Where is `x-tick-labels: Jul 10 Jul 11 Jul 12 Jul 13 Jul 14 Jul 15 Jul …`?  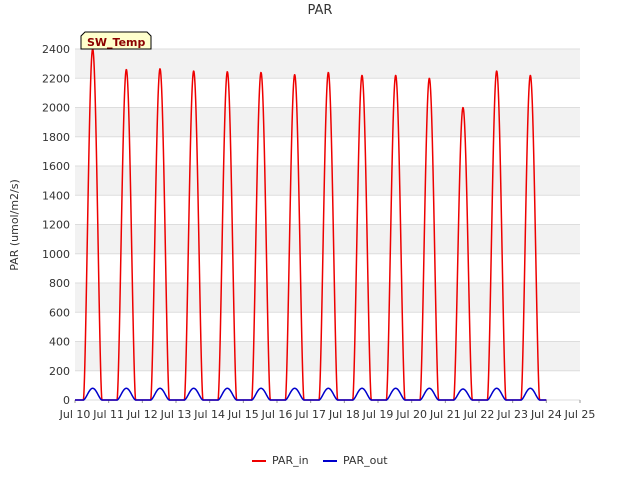 x-tick-labels: Jul 10 Jul 11 Jul 12 Jul 13 Jul 14 Jul 15 Jul … is located at coordinates (327, 414).